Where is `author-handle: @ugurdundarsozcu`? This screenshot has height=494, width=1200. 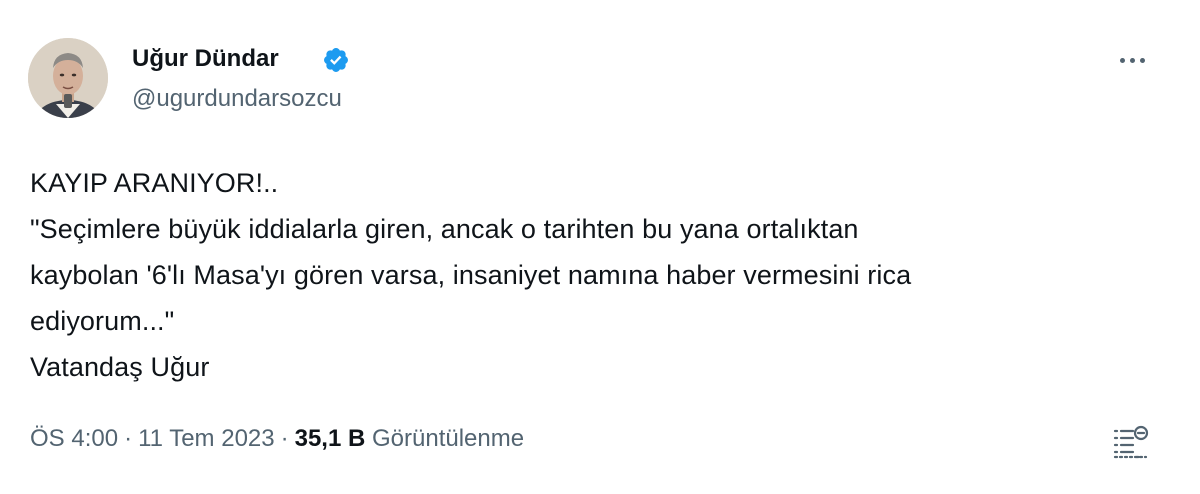
author-handle: @ugurdundarsozcu is located at coordinates (237, 99).